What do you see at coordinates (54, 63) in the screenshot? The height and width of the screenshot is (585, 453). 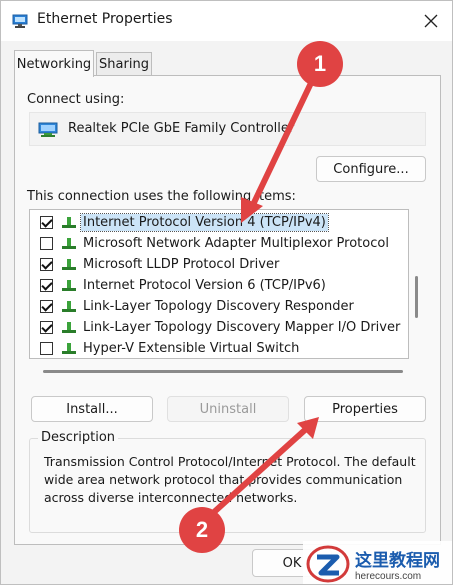 I see `tab-networking: Networking` at bounding box center [54, 63].